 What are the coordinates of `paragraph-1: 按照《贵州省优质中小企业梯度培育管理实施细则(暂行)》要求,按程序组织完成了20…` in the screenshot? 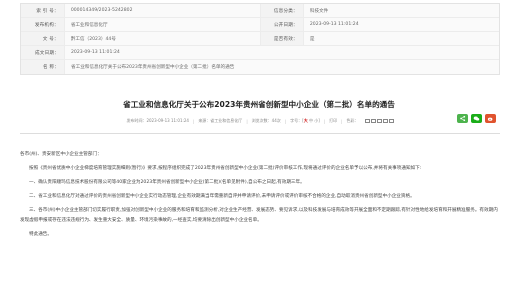 It's located at (225, 168).